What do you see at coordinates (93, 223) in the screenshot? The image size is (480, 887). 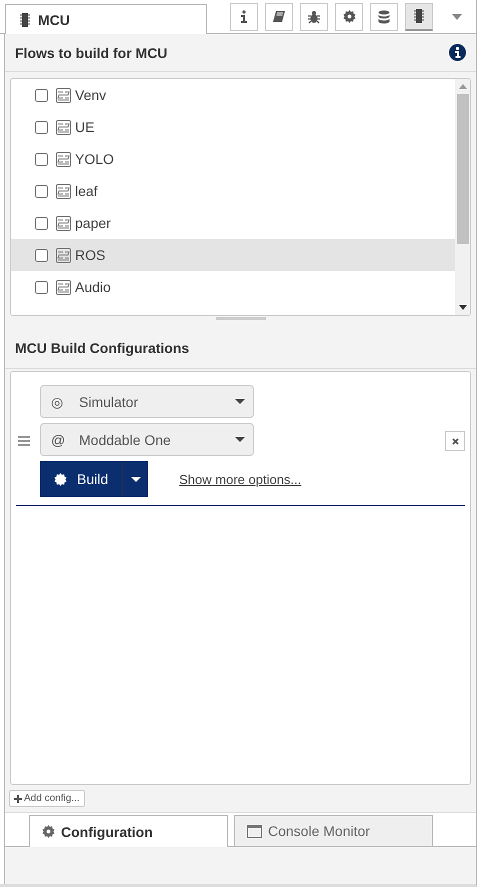 I see `flow-name: paper` at bounding box center [93, 223].